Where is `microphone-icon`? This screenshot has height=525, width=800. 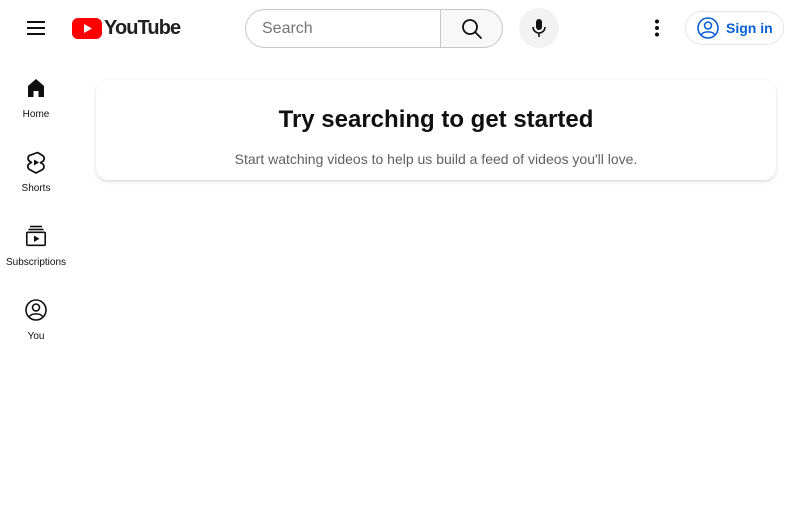 microphone-icon is located at coordinates (539, 28).